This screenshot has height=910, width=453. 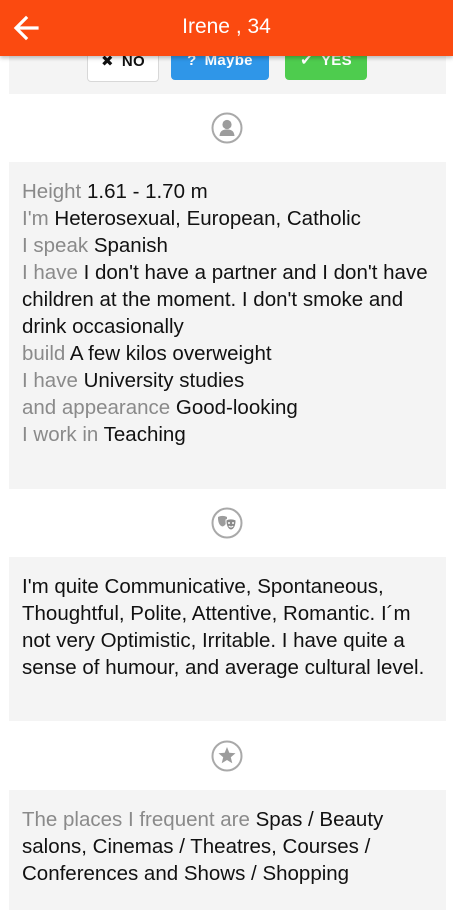 I want to click on detail-row-work: I work in Teaching, so click(x=227, y=434).